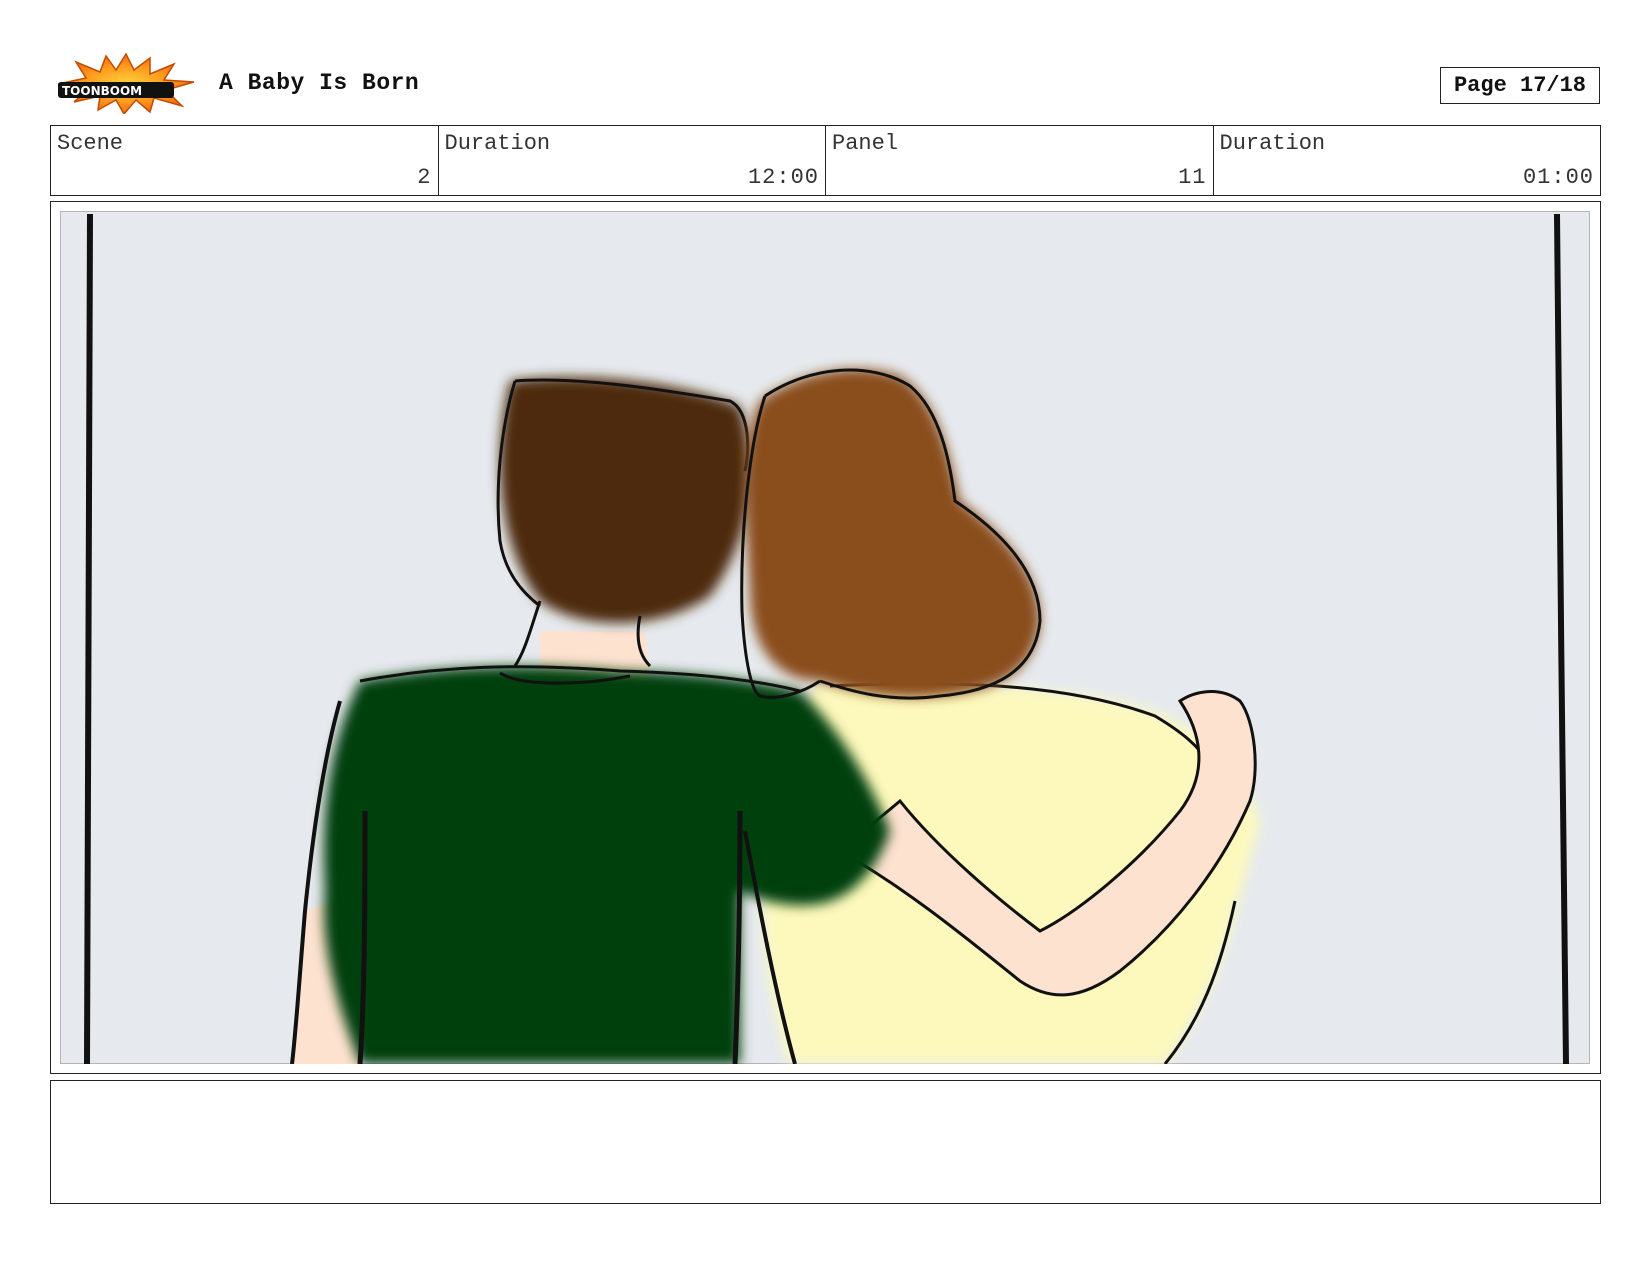 This screenshot has width=1648, height=1276. What do you see at coordinates (1407, 160) in the screenshot?
I see `panel-duration-cell: Duration 01:00` at bounding box center [1407, 160].